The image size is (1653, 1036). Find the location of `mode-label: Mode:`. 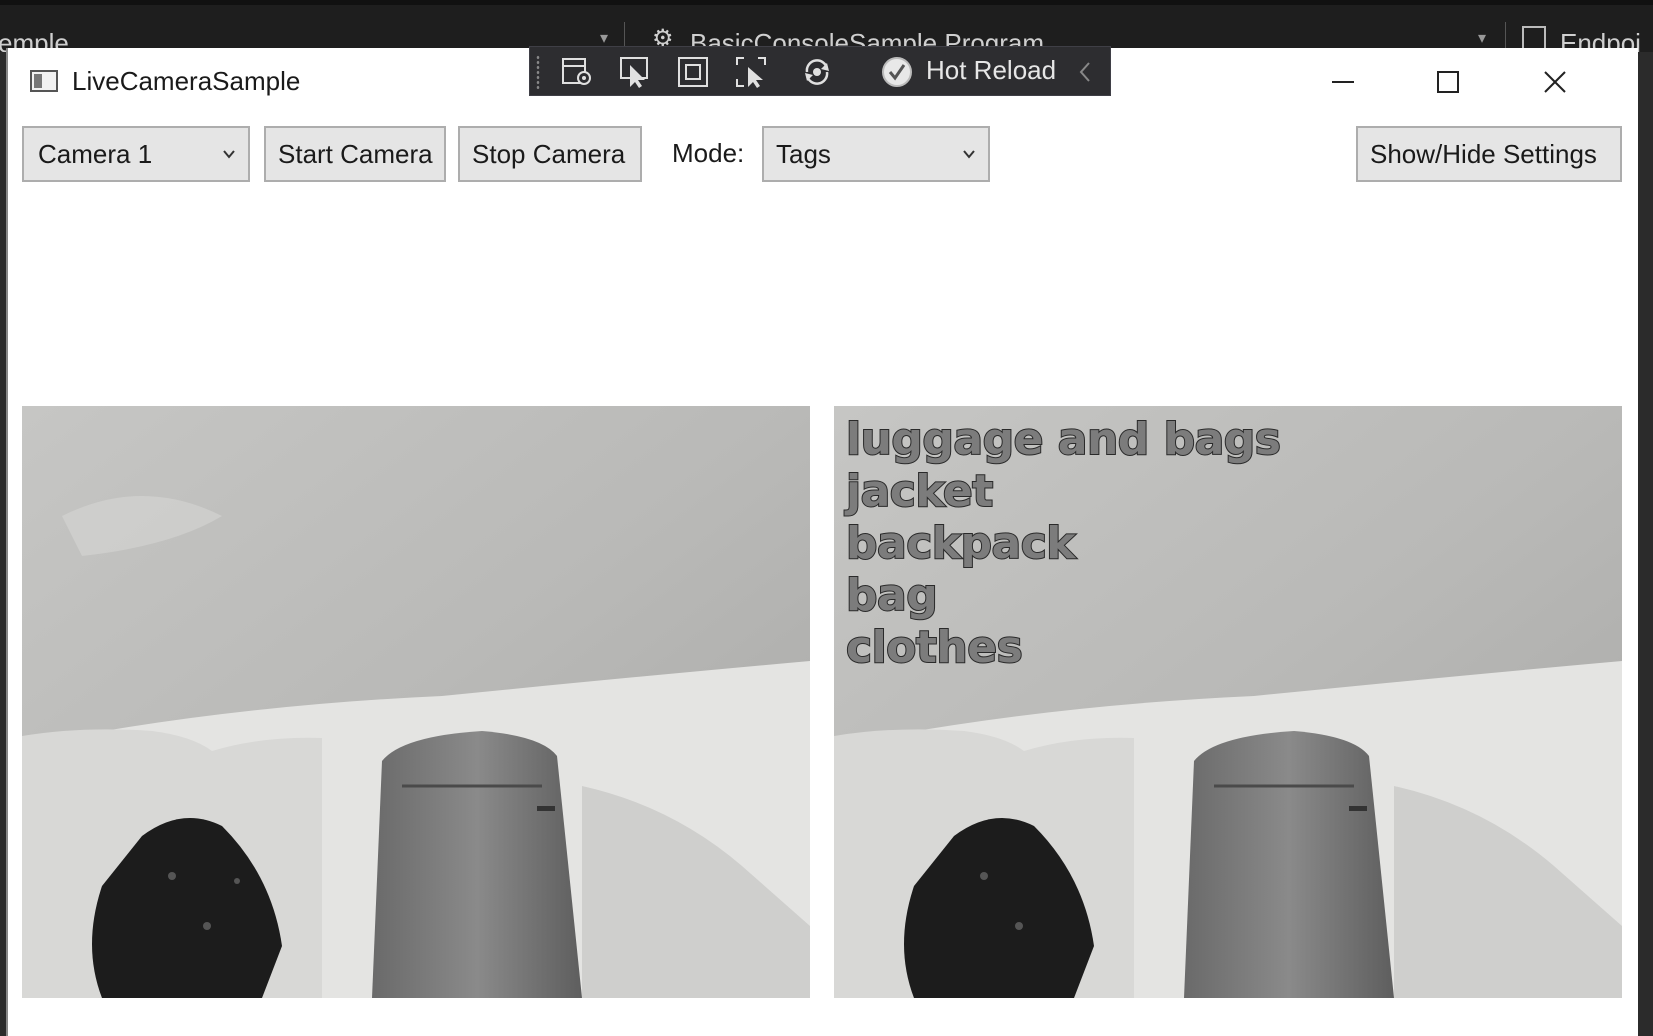

mode-label: Mode: is located at coordinates (708, 153).